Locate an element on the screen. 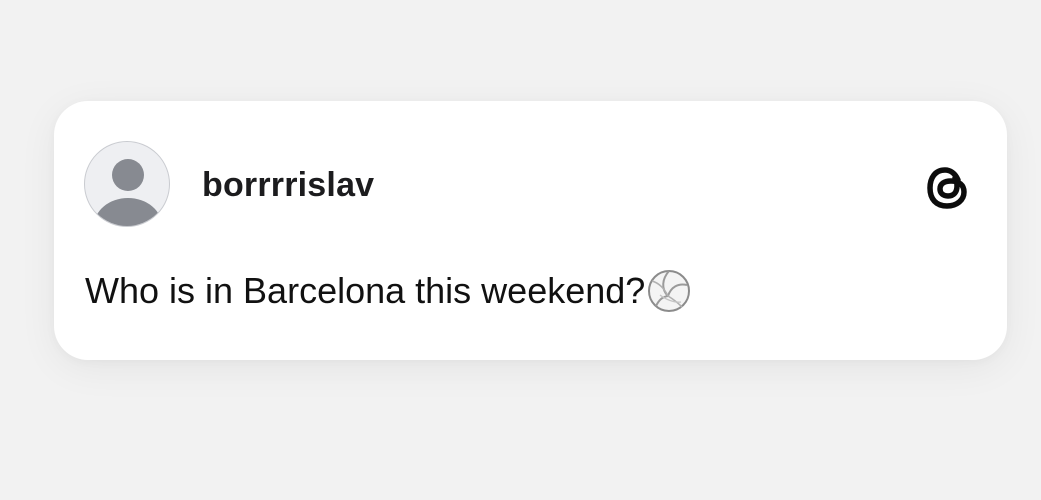 This screenshot has height=500, width=1041. volleyball-icon is located at coordinates (669, 291).